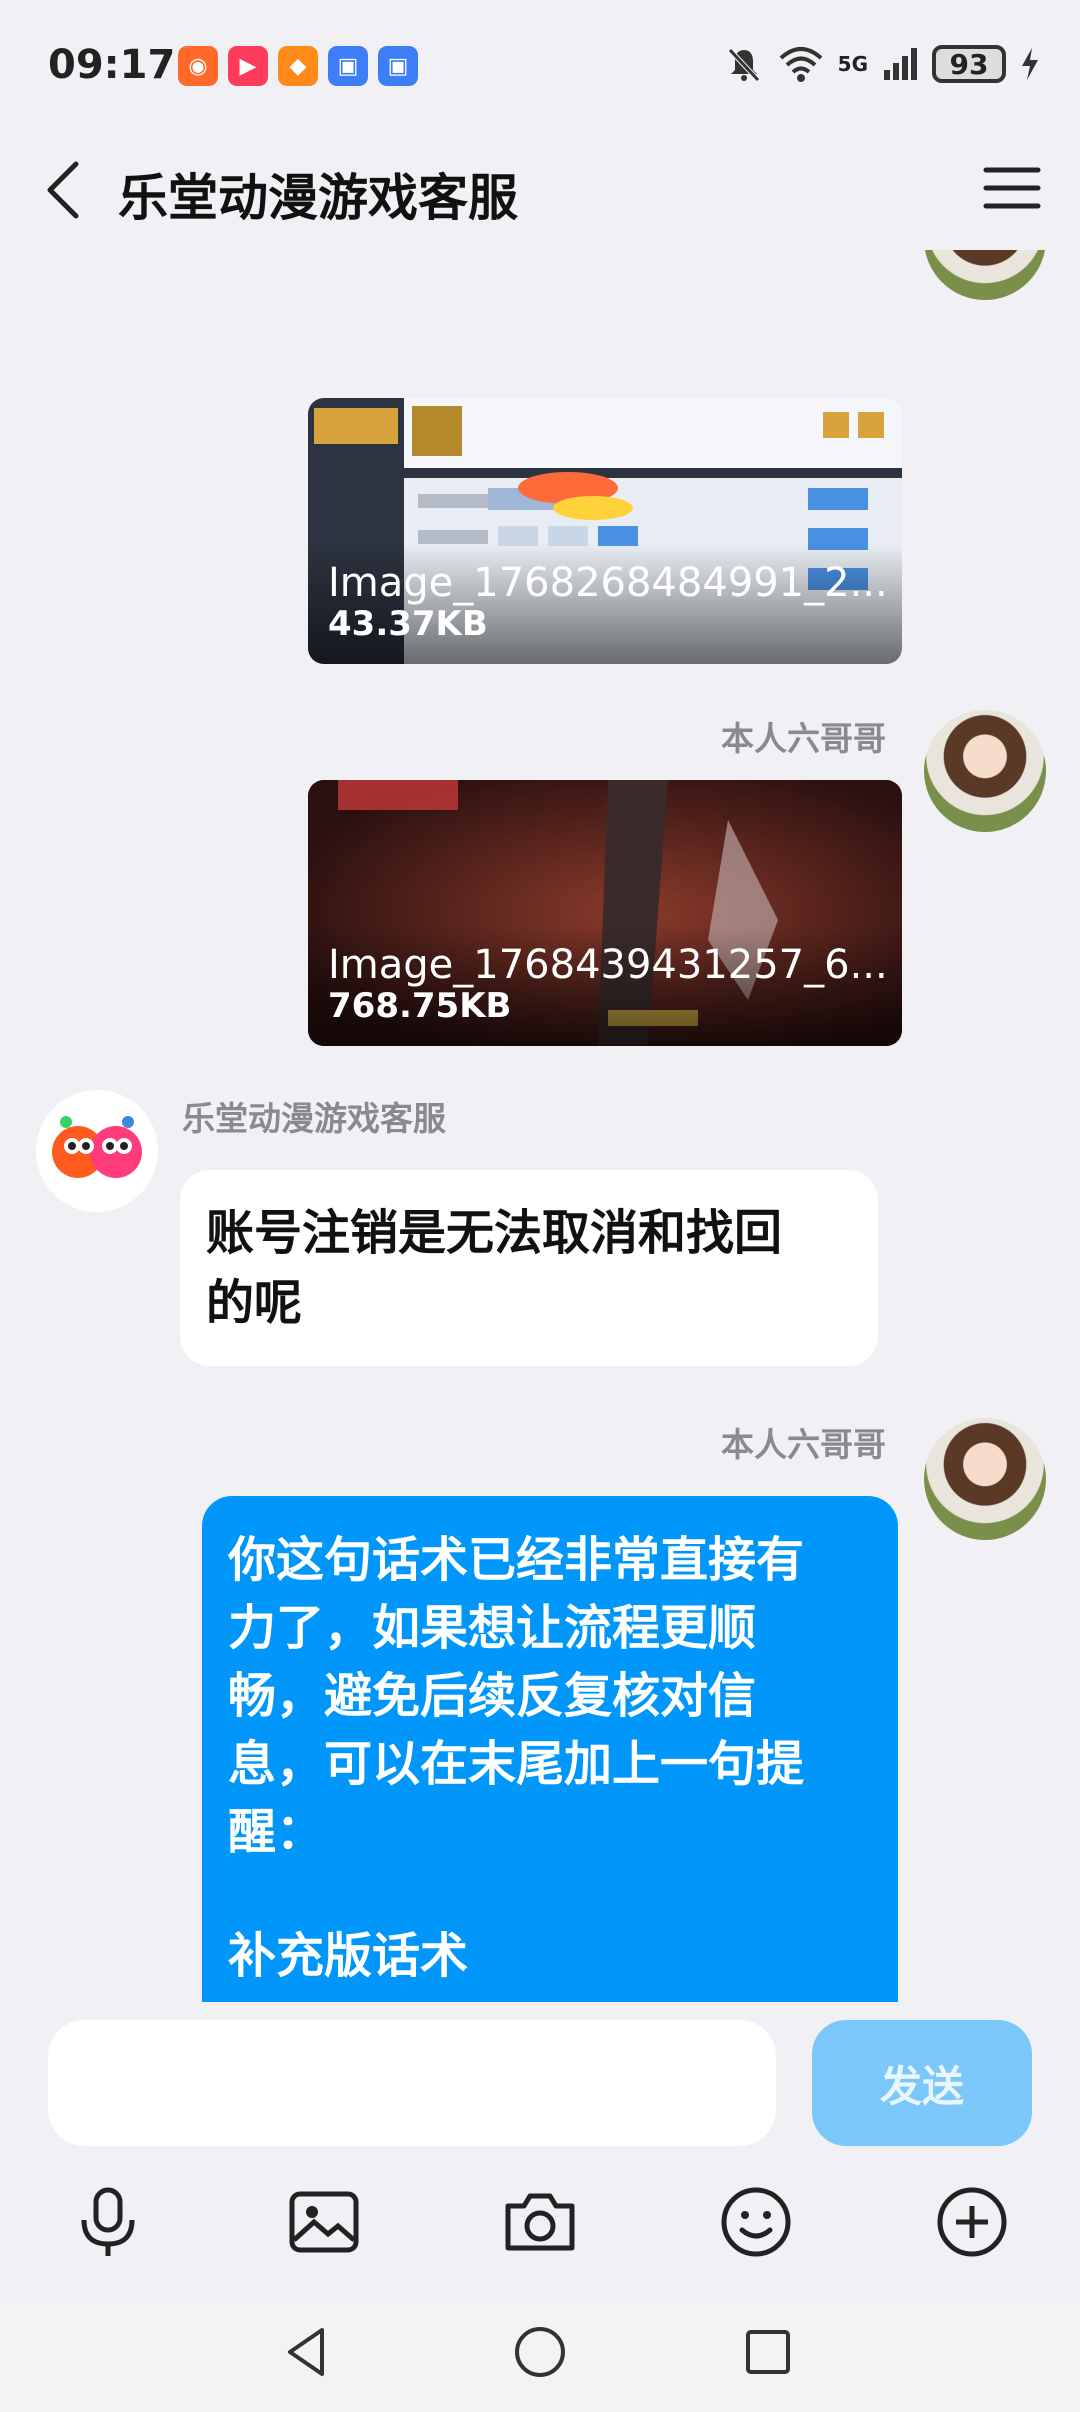 This screenshot has height=2412, width=1080. What do you see at coordinates (882, 64) in the screenshot?
I see `status-indicators: 5G 93` at bounding box center [882, 64].